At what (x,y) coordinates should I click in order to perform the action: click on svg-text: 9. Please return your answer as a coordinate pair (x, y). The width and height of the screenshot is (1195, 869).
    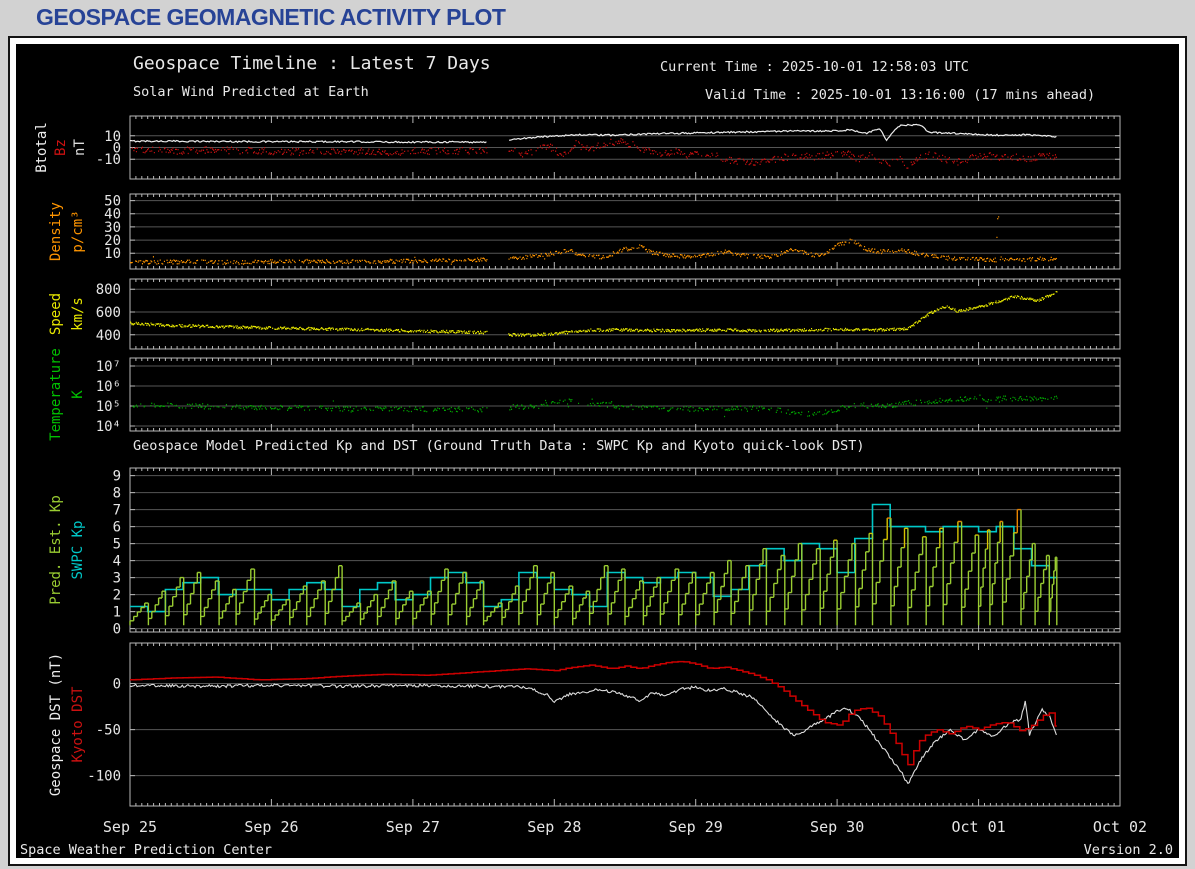
    Looking at the image, I should click on (117, 477).